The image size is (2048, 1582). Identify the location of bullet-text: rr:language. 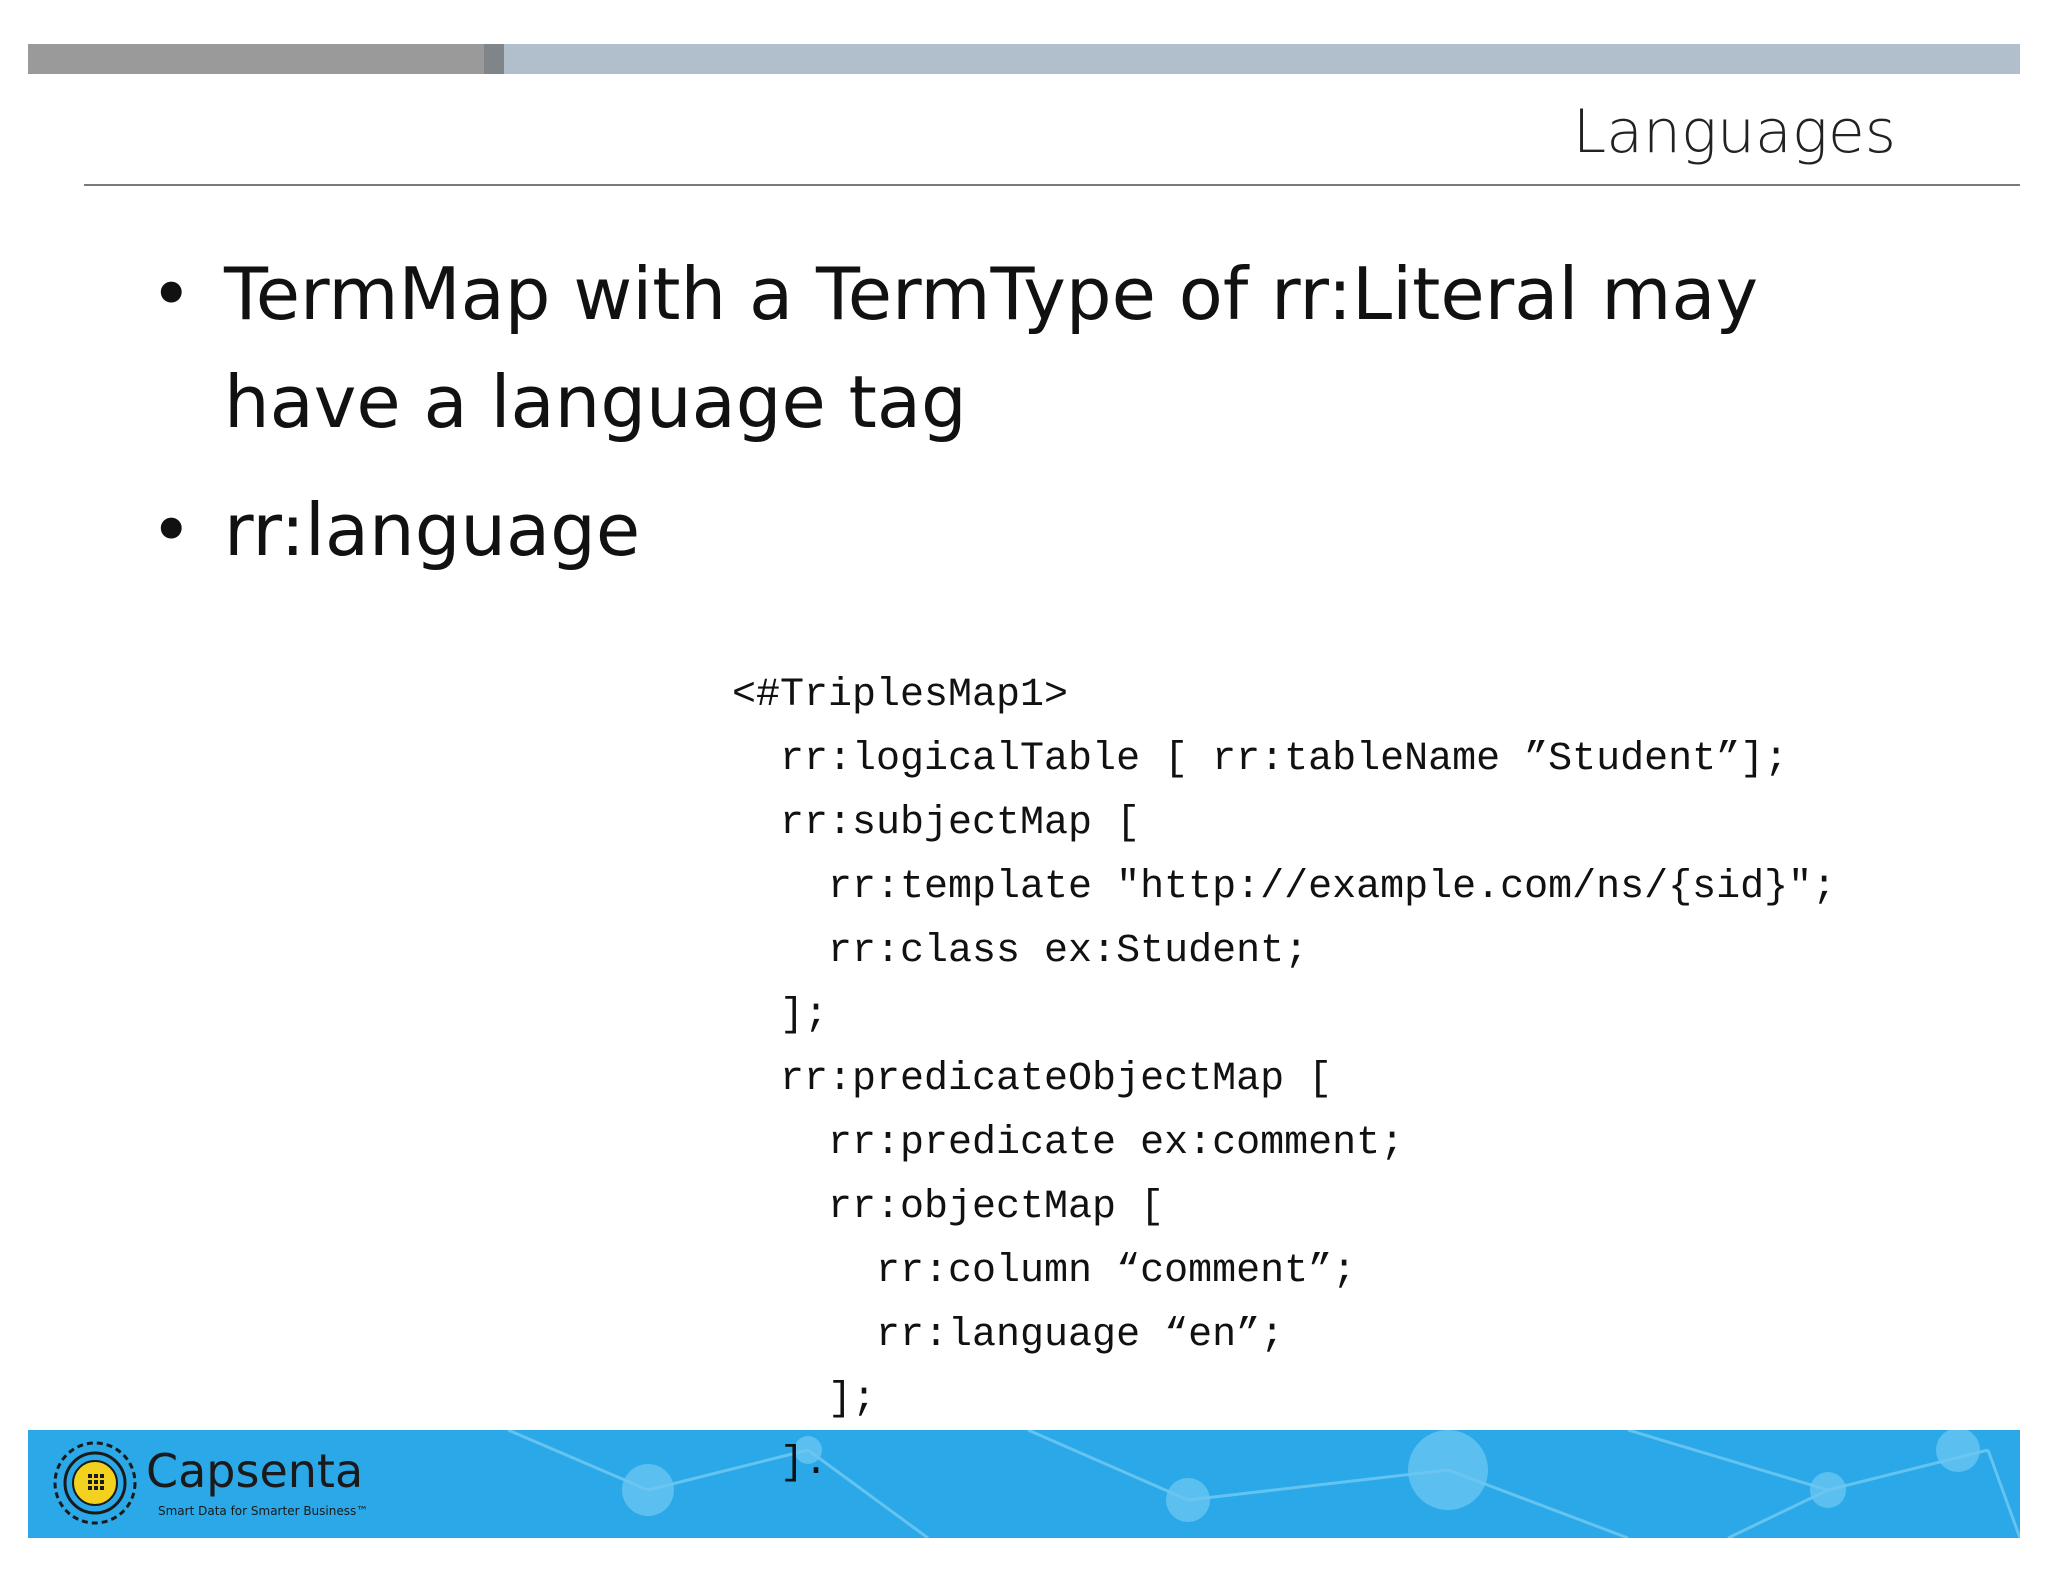
(432, 530).